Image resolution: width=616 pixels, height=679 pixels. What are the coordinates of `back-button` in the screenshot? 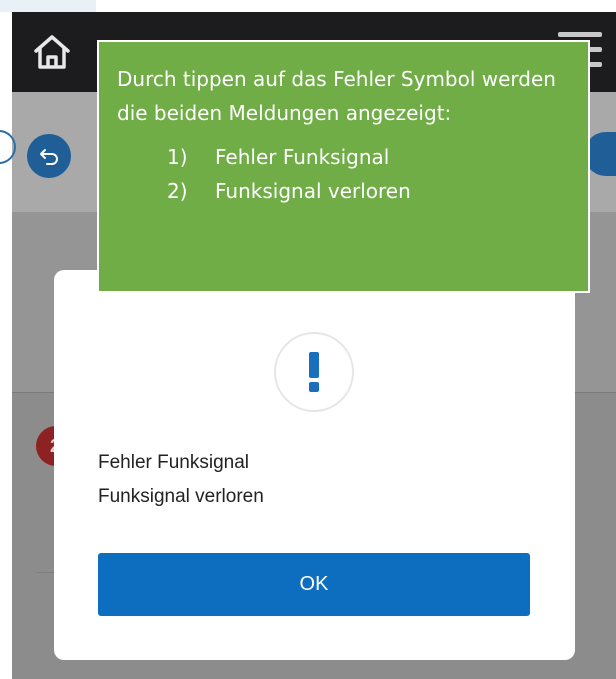 It's located at (49, 156).